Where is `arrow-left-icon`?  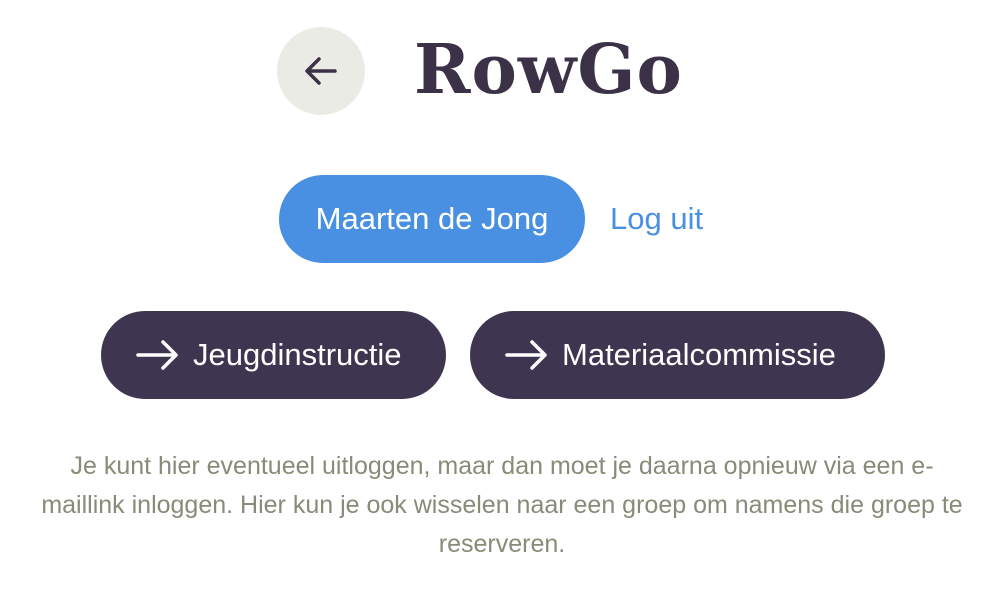 arrow-left-icon is located at coordinates (321, 71).